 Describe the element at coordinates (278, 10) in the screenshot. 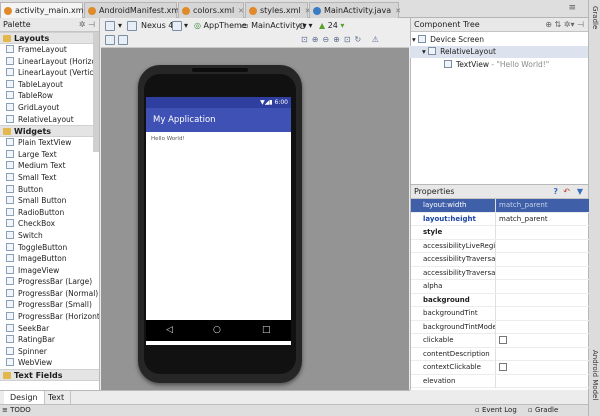

I see `tab-styles: styles.xml ✕` at that location.